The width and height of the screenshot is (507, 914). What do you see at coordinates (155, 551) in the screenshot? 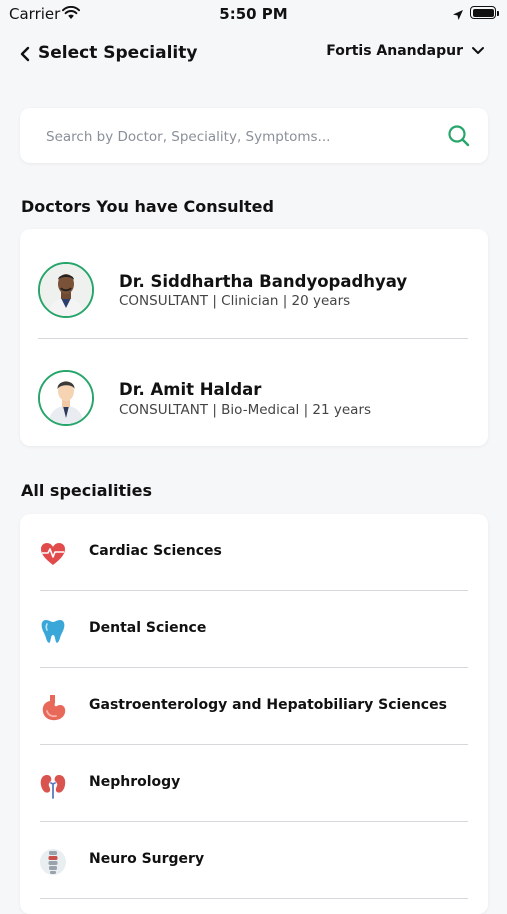
I see `speciality-label: Cardiac Sciences` at bounding box center [155, 551].